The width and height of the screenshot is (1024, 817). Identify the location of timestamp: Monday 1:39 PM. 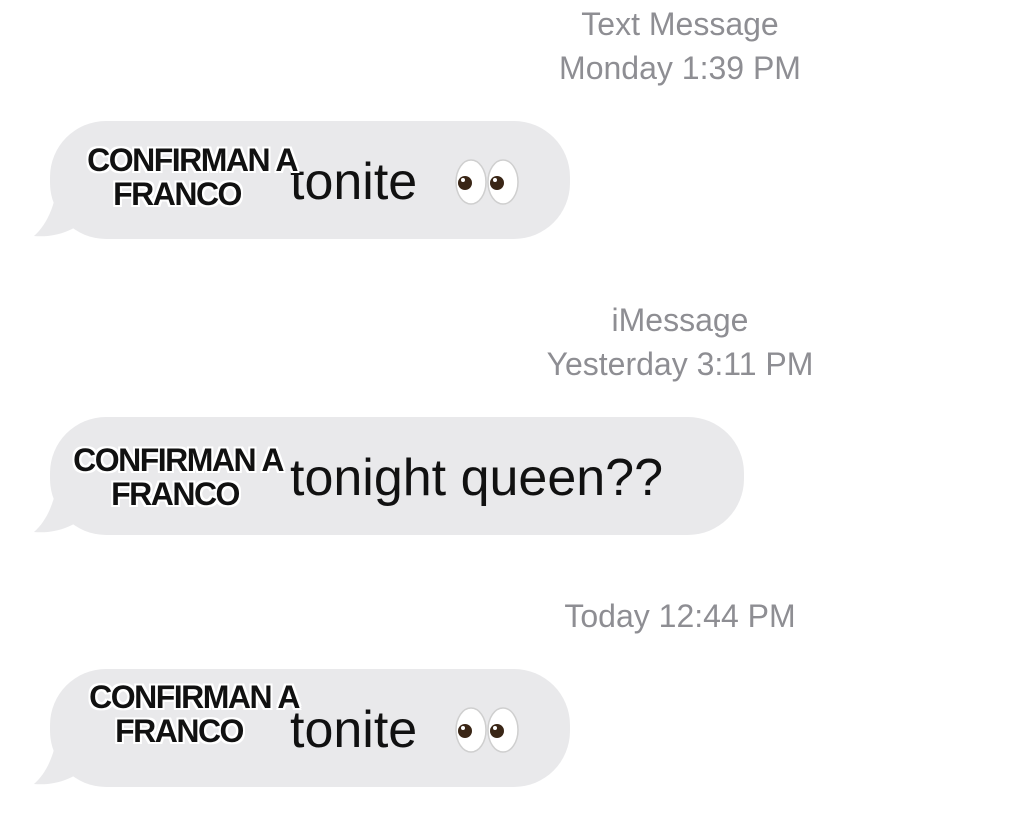
(680, 68).